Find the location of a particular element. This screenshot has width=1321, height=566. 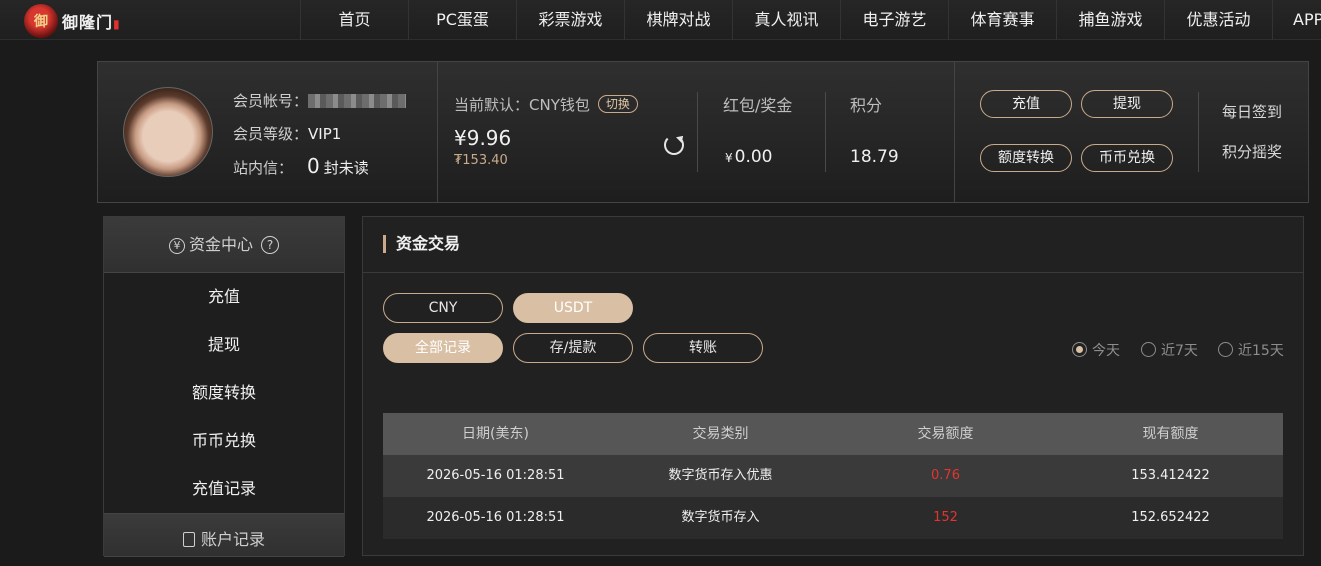

tab-currency-cny: CNY is located at coordinates (443, 308).